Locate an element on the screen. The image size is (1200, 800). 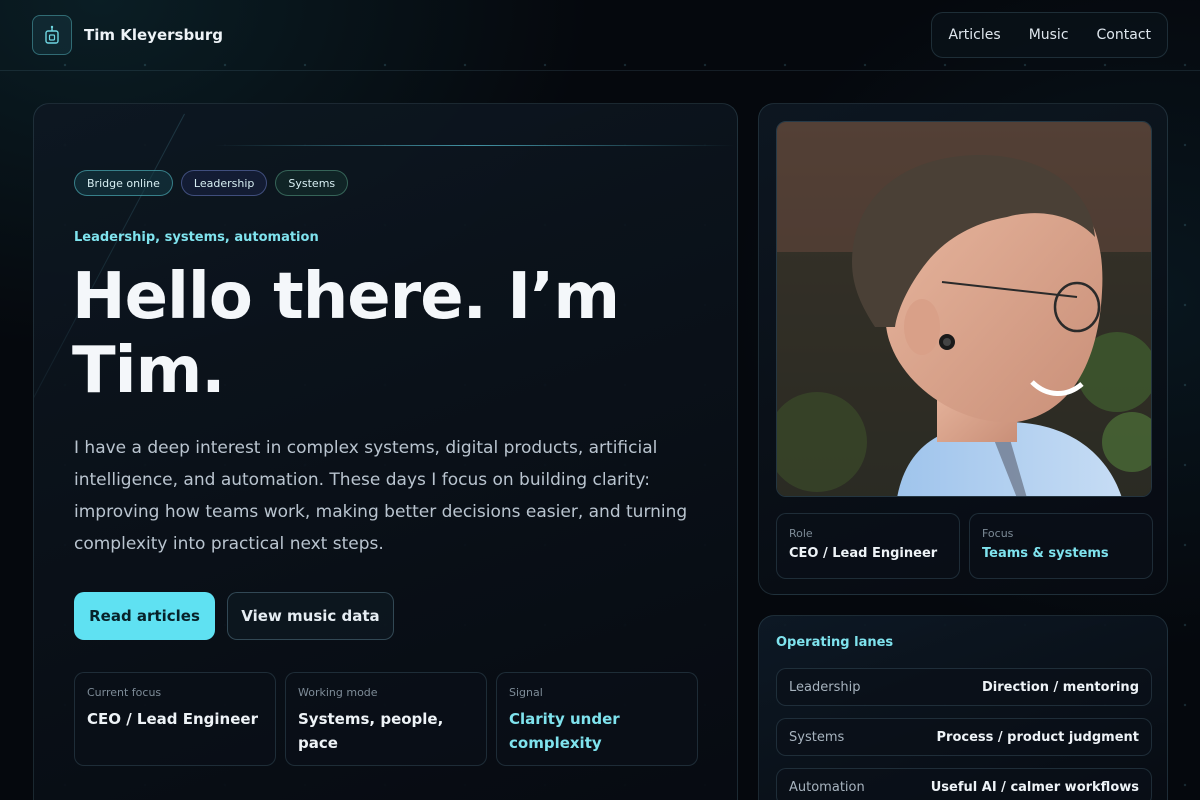
lane-label: Leadership is located at coordinates (825, 687).